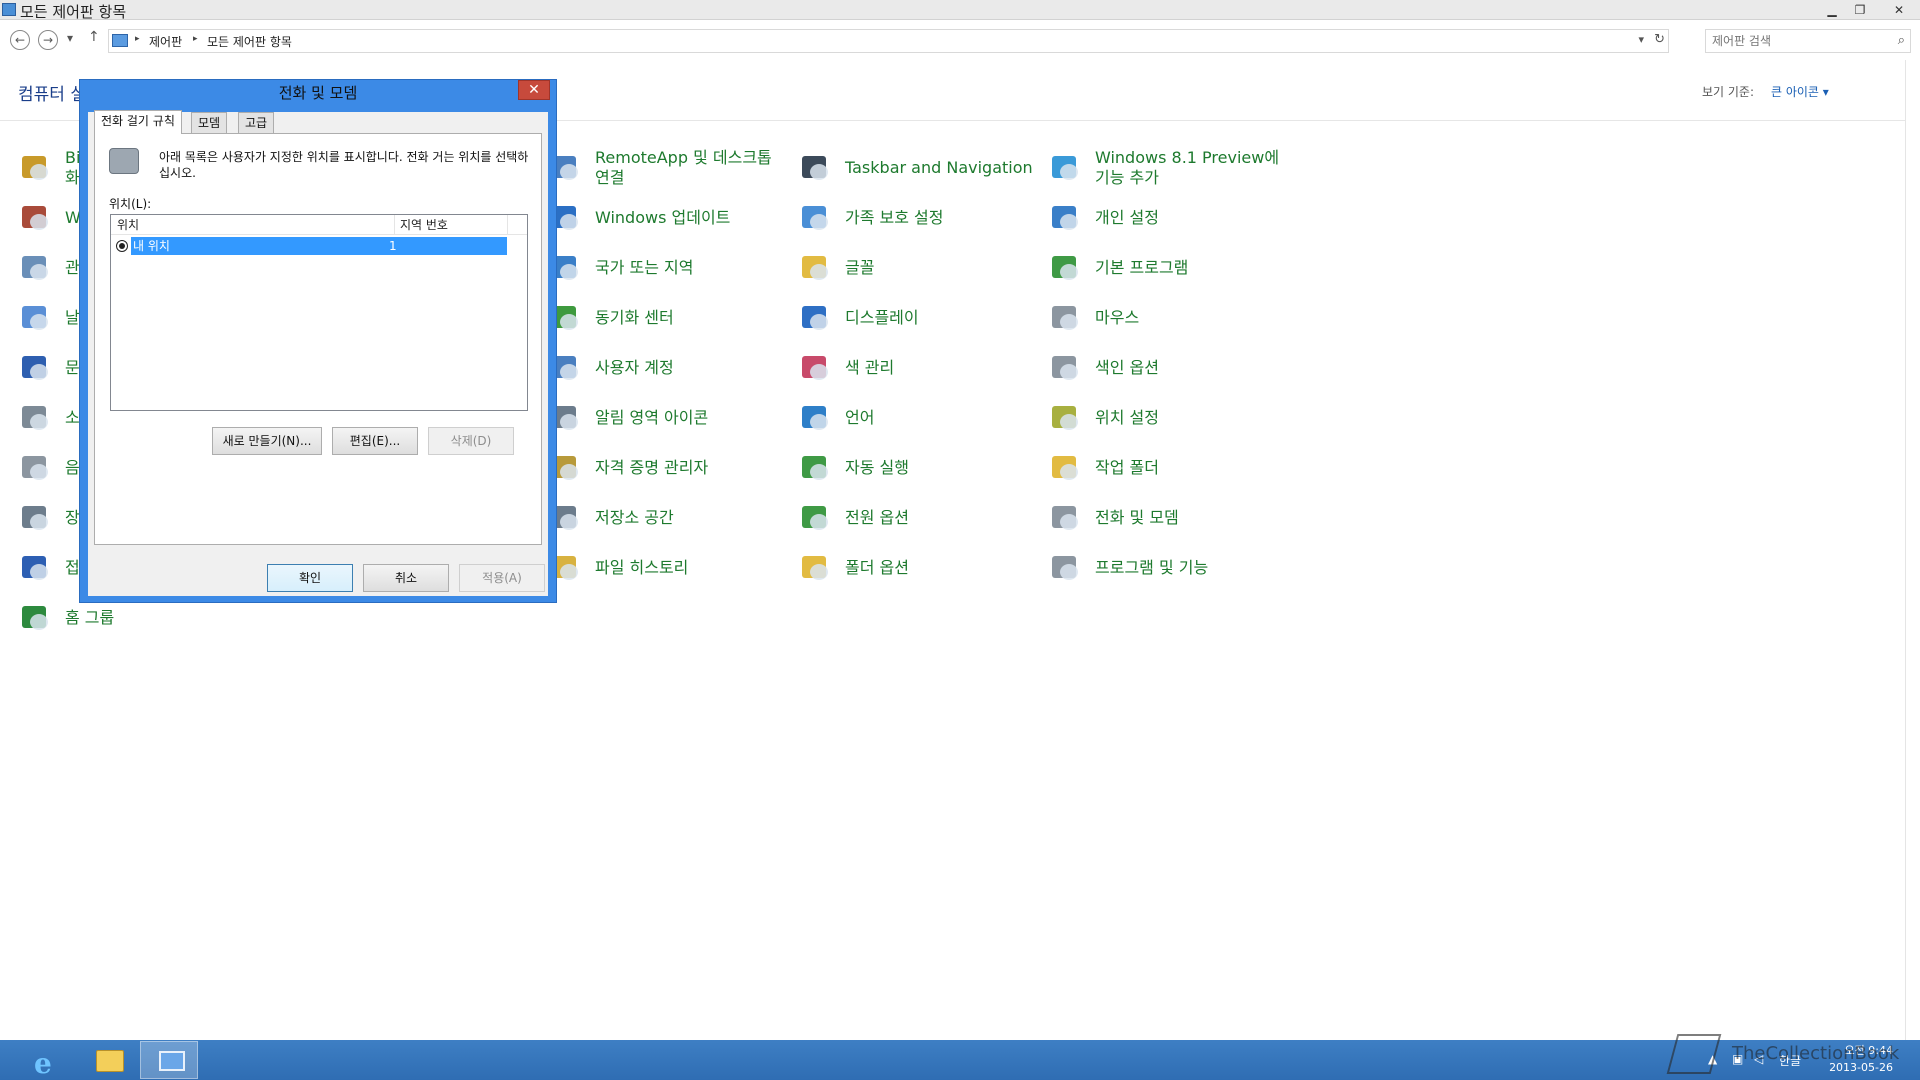  Describe the element at coordinates (393, 246) in the screenshot. I see `area-code-value: 1` at that location.